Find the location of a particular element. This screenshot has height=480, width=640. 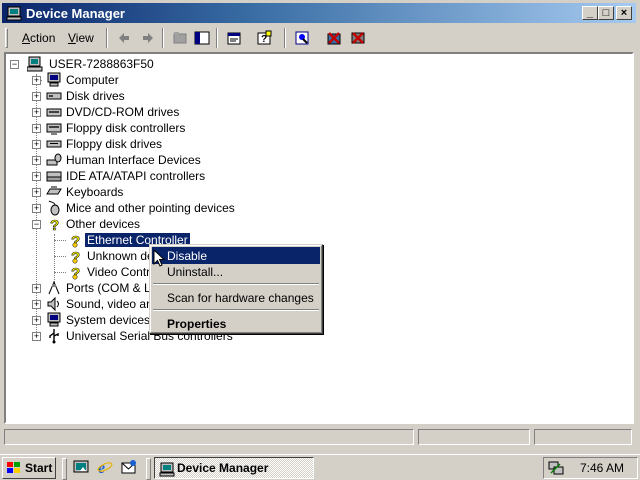

tree-item-label: Keyboards is located at coordinates (95, 192).